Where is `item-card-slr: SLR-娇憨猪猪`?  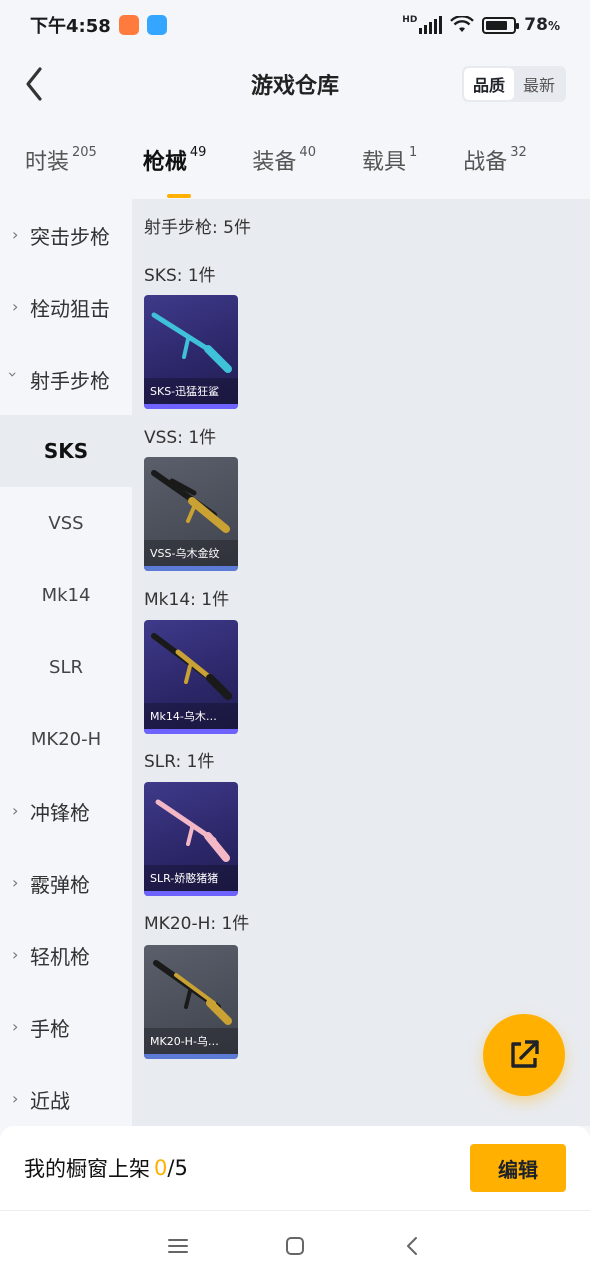
item-card-slr: SLR-娇憨猪猪 is located at coordinates (191, 839).